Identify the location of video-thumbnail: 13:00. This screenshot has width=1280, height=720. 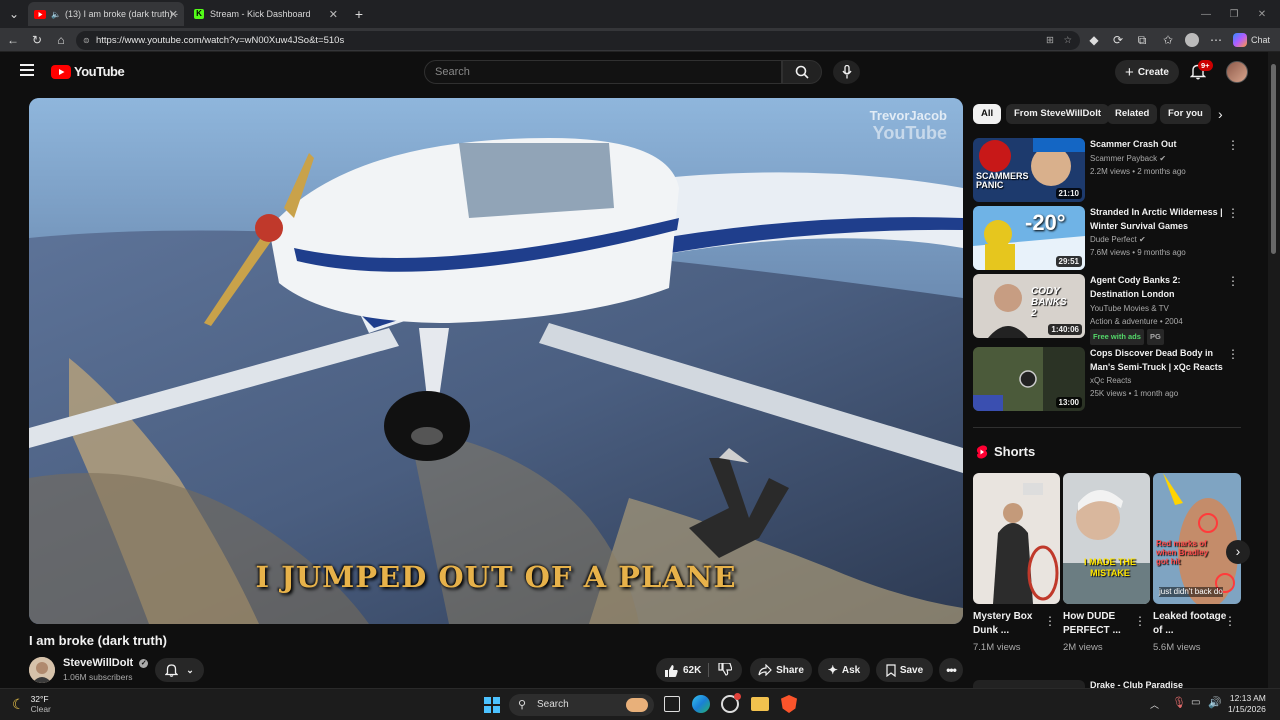
(1029, 379).